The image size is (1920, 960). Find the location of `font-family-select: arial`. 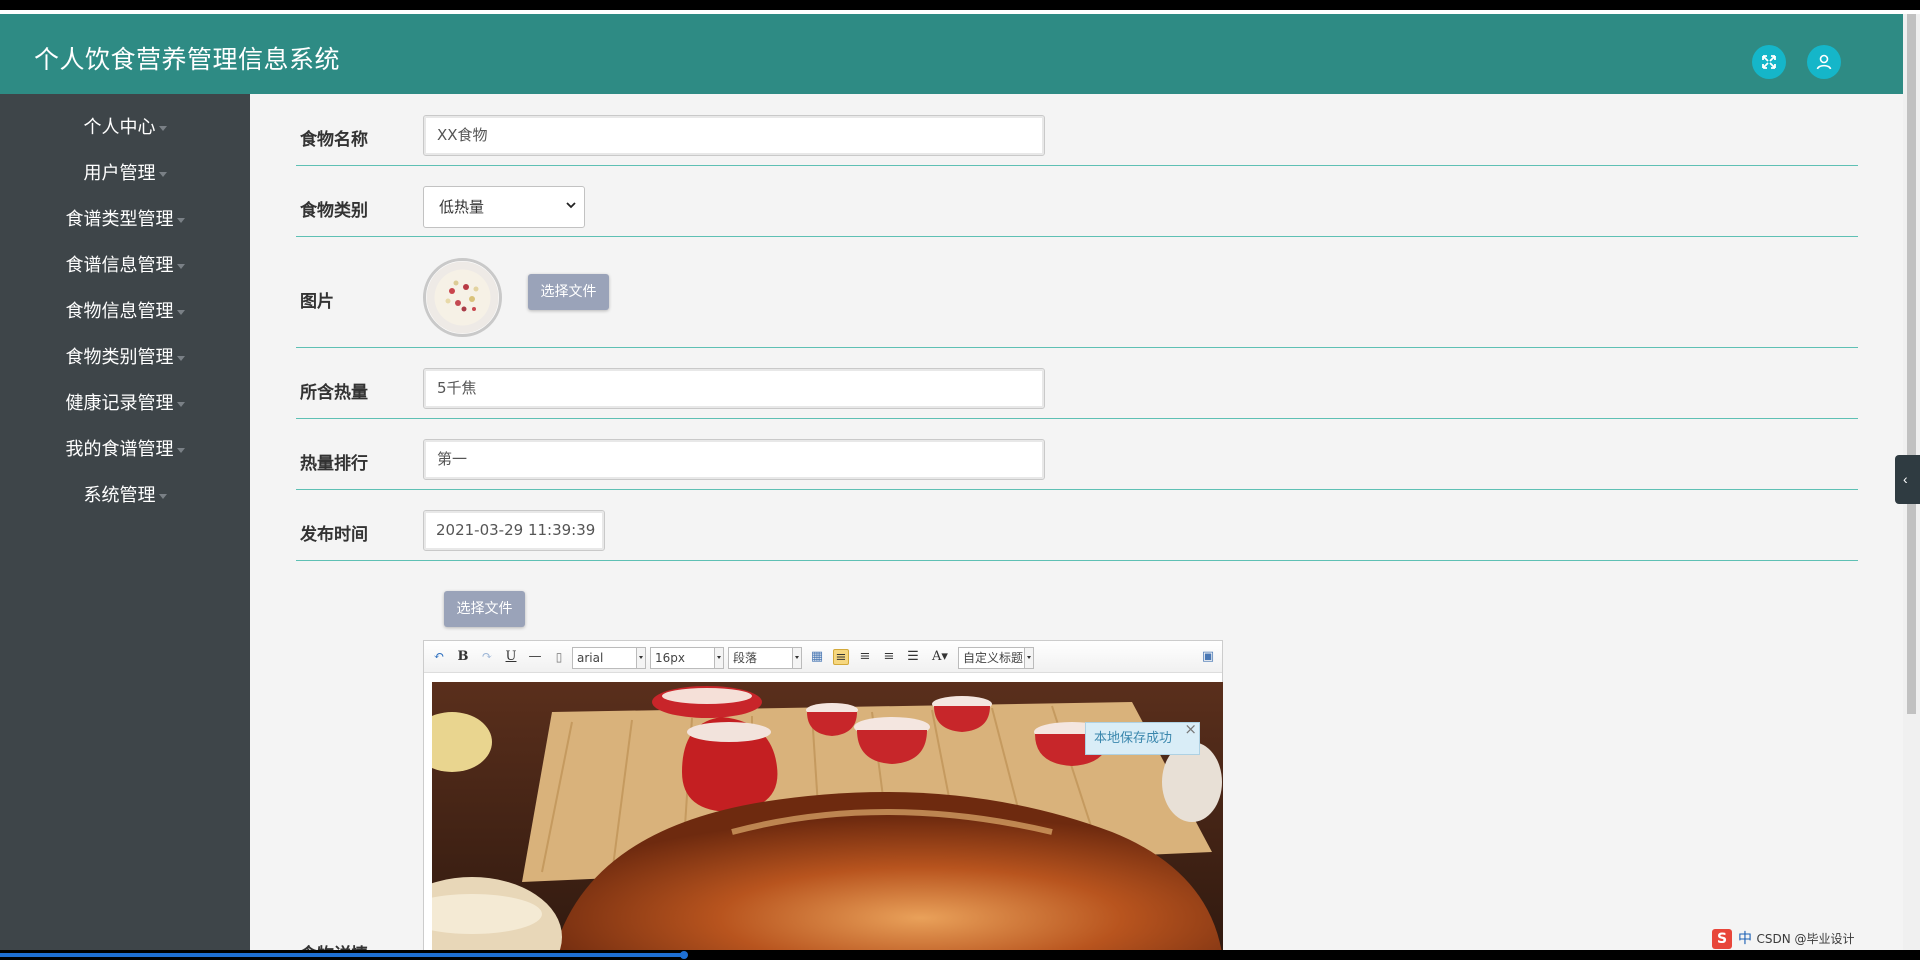

font-family-select: arial is located at coordinates (609, 658).